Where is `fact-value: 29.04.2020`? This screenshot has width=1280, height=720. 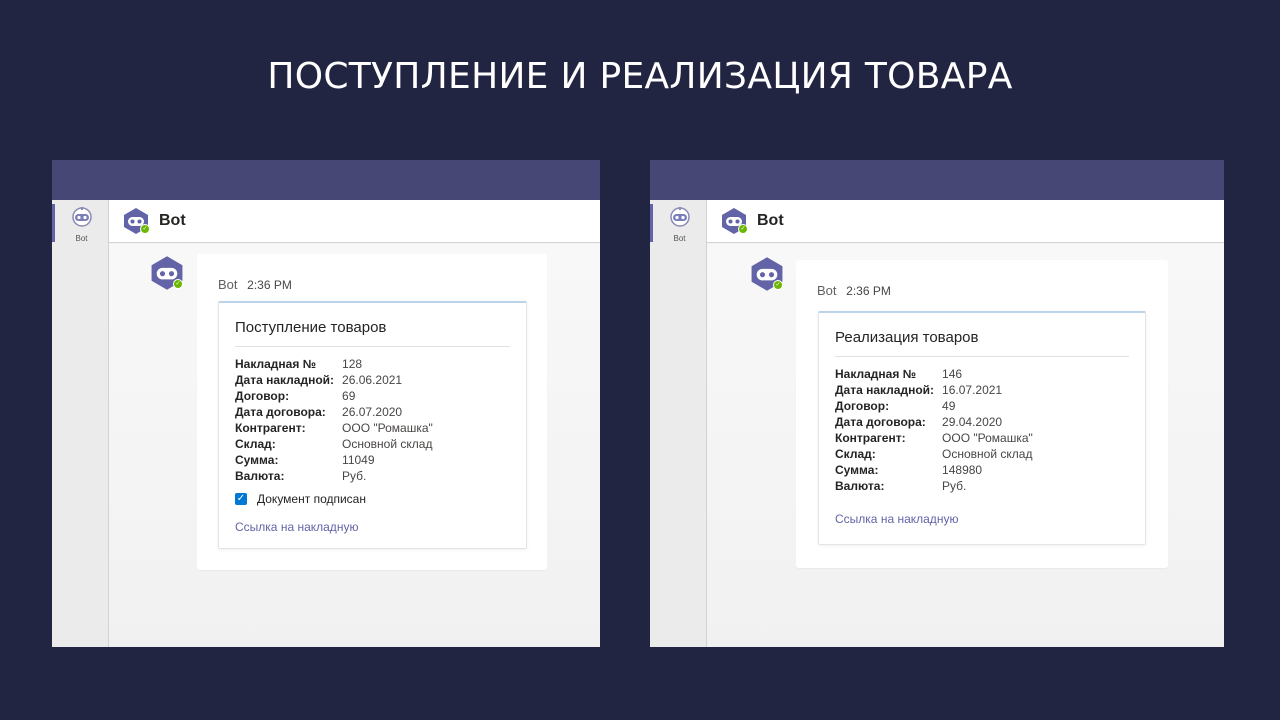
fact-value: 29.04.2020 is located at coordinates (972, 422).